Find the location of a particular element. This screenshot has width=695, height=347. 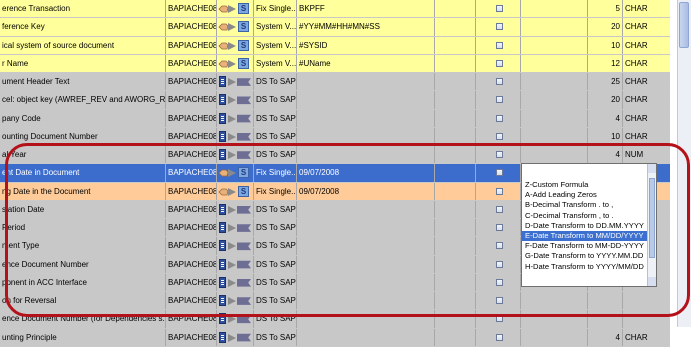

dropdown-option: G-Date Transform to YYYY.MM.DD is located at coordinates (589, 256).